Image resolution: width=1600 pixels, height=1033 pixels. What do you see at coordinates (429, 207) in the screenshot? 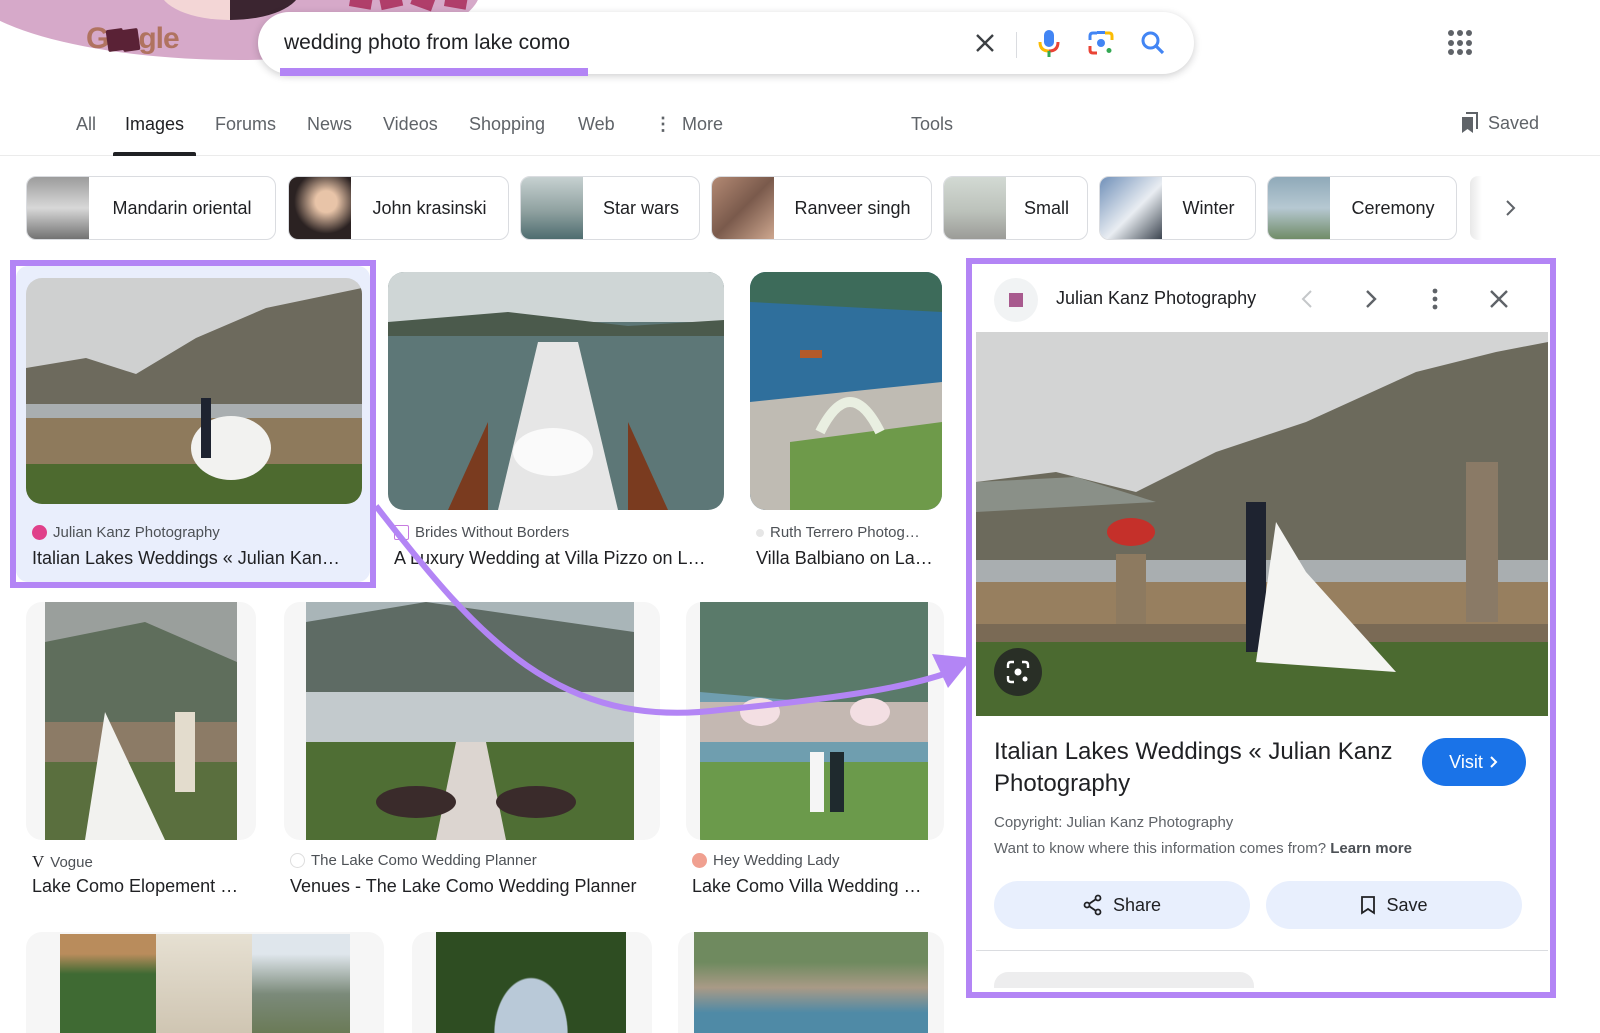
I see `chip-label: John krasinski` at bounding box center [429, 207].